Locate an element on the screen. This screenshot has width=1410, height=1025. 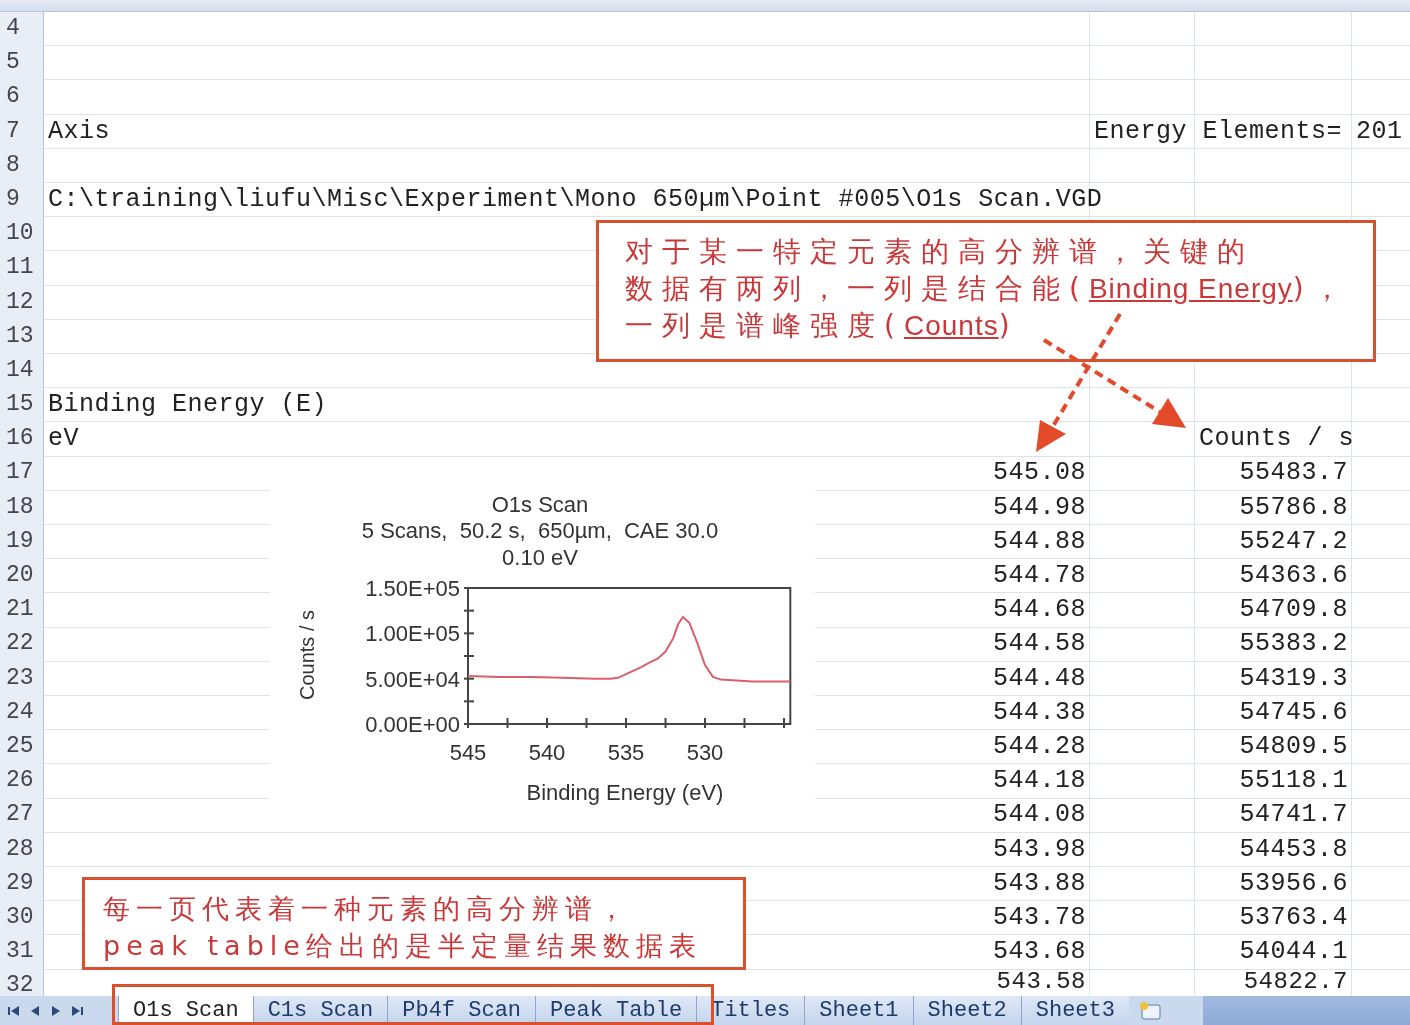
row-number: 5 is located at coordinates (13, 63).